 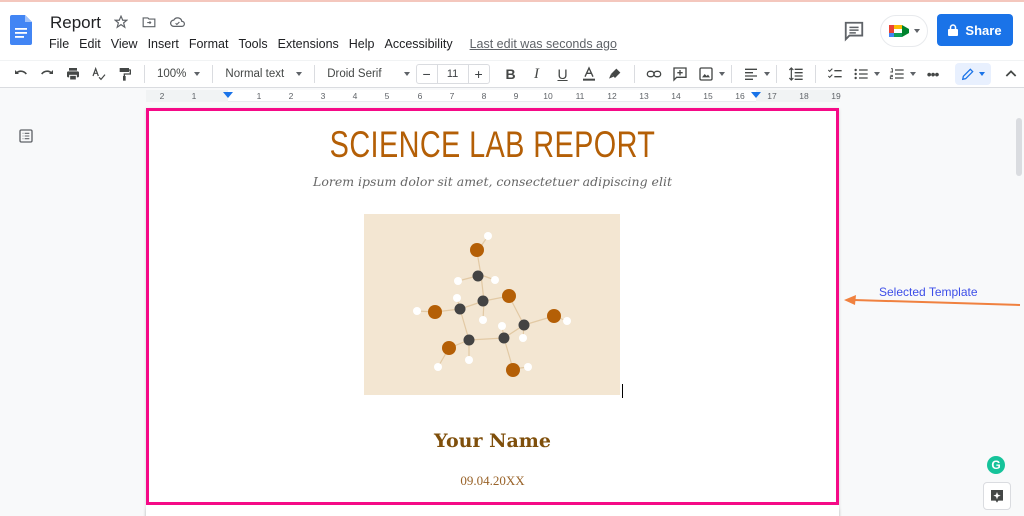 I want to click on ruler-label: 5, so click(x=387, y=96).